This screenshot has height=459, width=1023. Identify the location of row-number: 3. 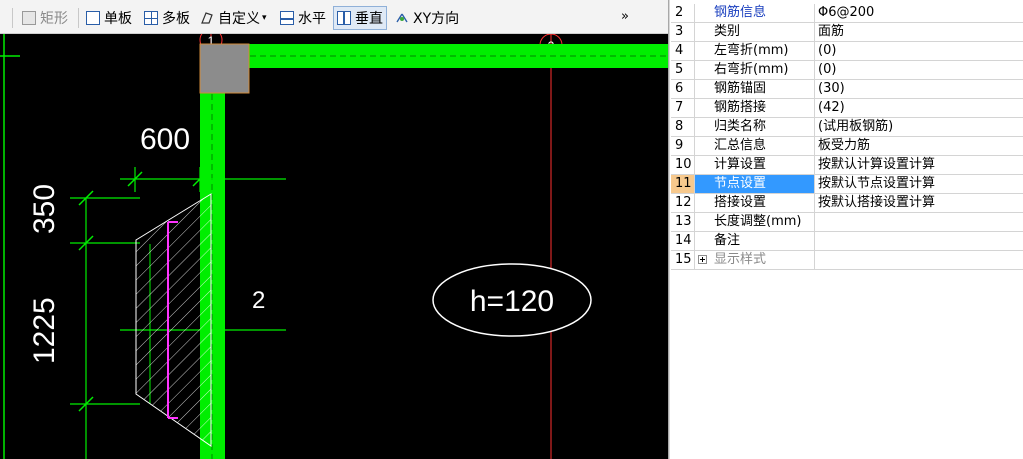
(683, 32).